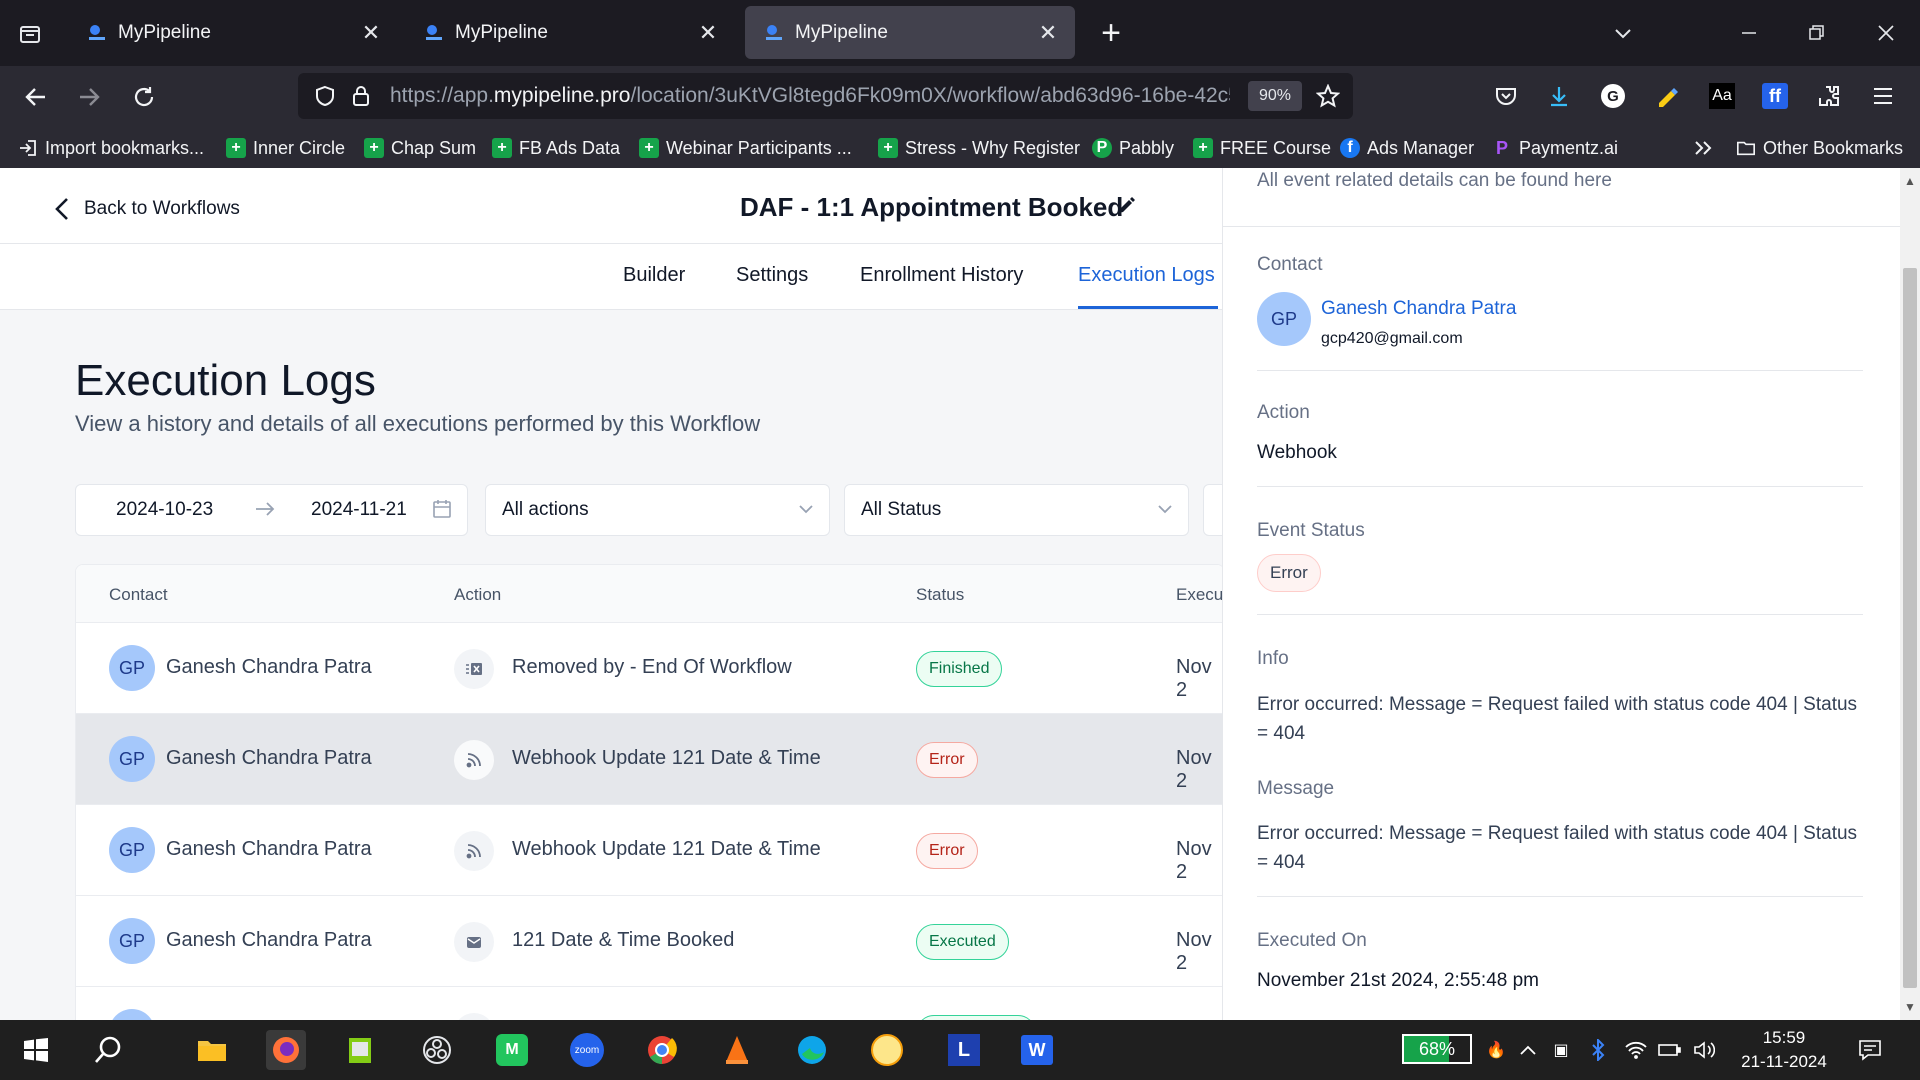 This screenshot has height=1080, width=1920. Describe the element at coordinates (1111, 33) in the screenshot. I see `new-tab-plus-icon: +` at that location.